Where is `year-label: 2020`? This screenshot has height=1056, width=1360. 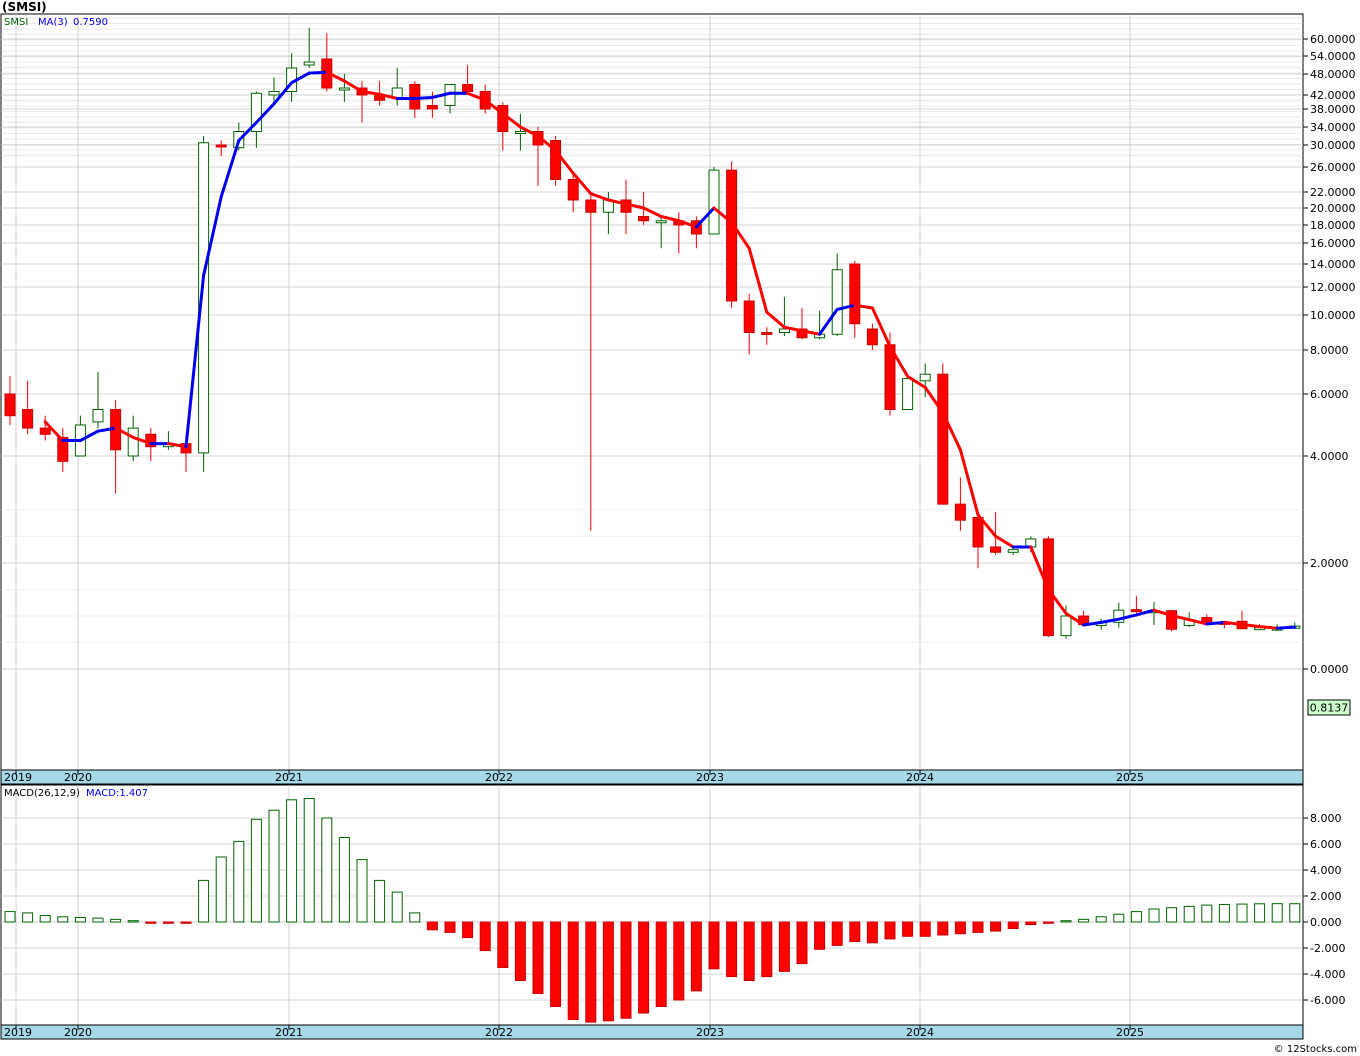
year-label: 2020 is located at coordinates (78, 1032).